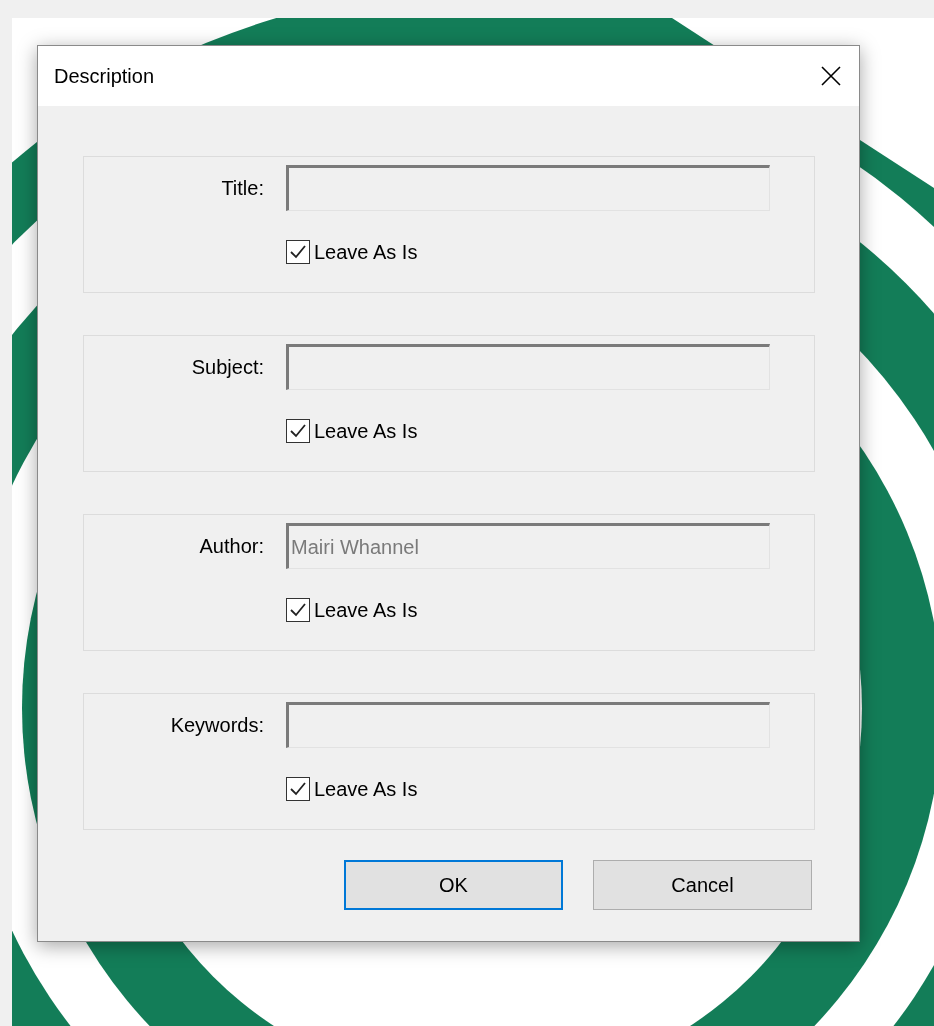 This screenshot has height=1026, width=934. What do you see at coordinates (702, 885) in the screenshot?
I see `cancel-button: Cancel` at bounding box center [702, 885].